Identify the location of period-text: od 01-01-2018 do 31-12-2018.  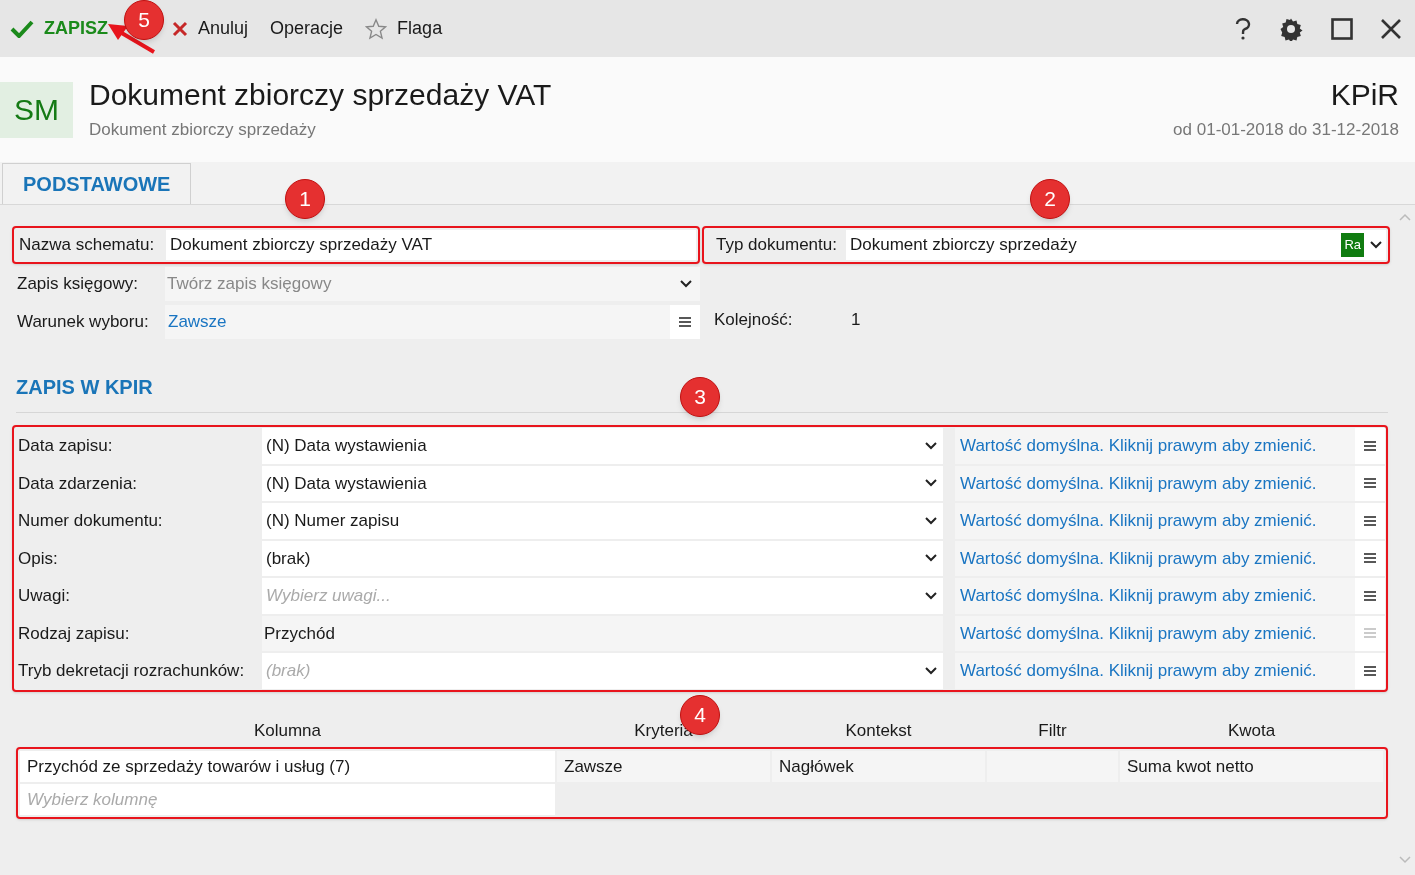
(1286, 129).